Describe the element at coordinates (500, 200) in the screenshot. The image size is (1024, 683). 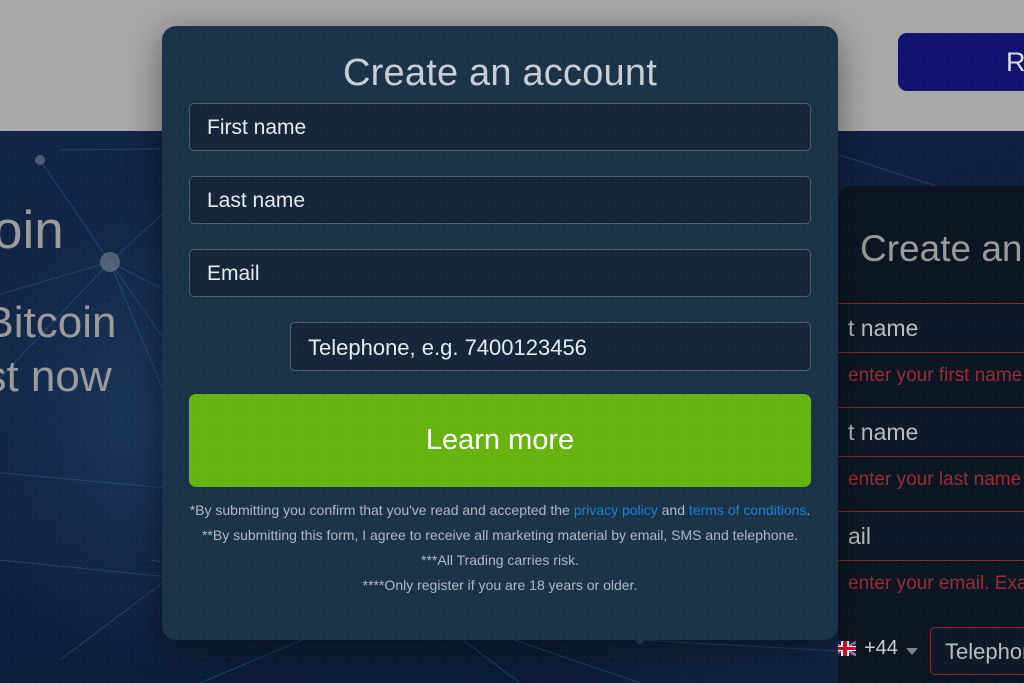
I see `last-name-input: Last name` at that location.